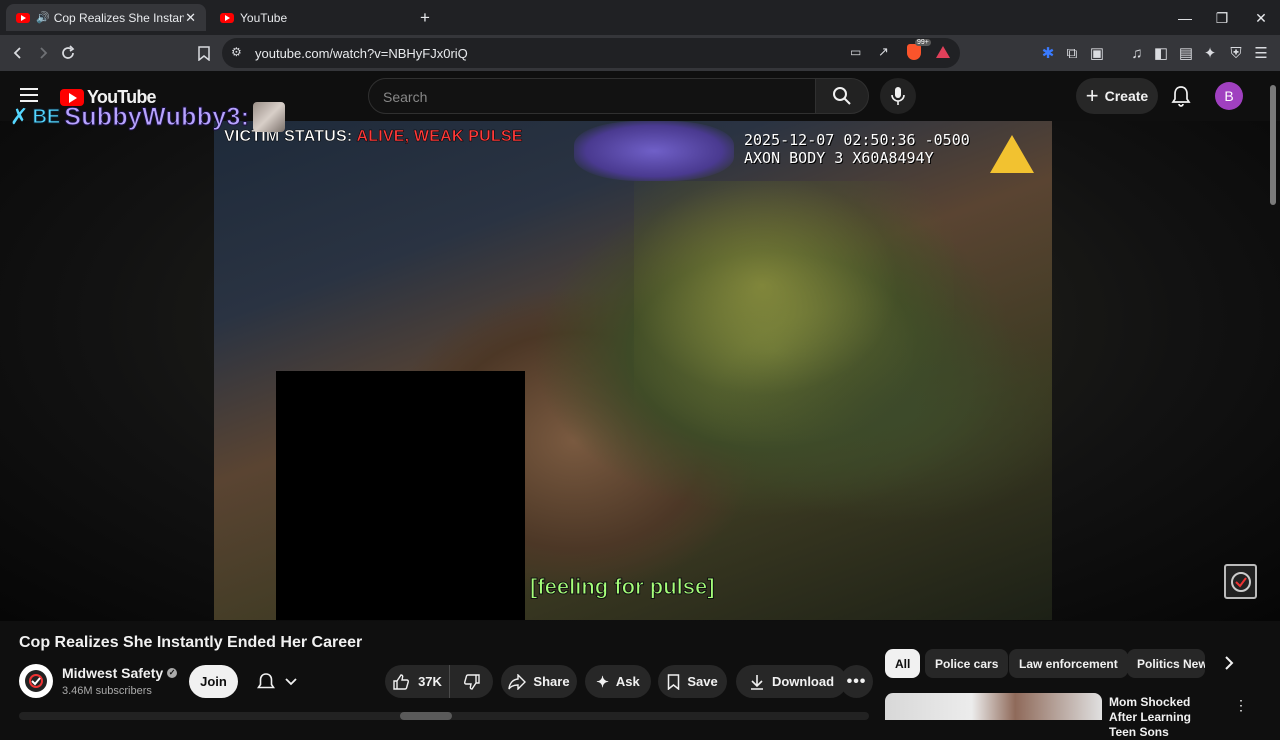 The image size is (1280, 740). Describe the element at coordinates (46, 116) in the screenshot. I see `overlay-prefix: BE` at that location.